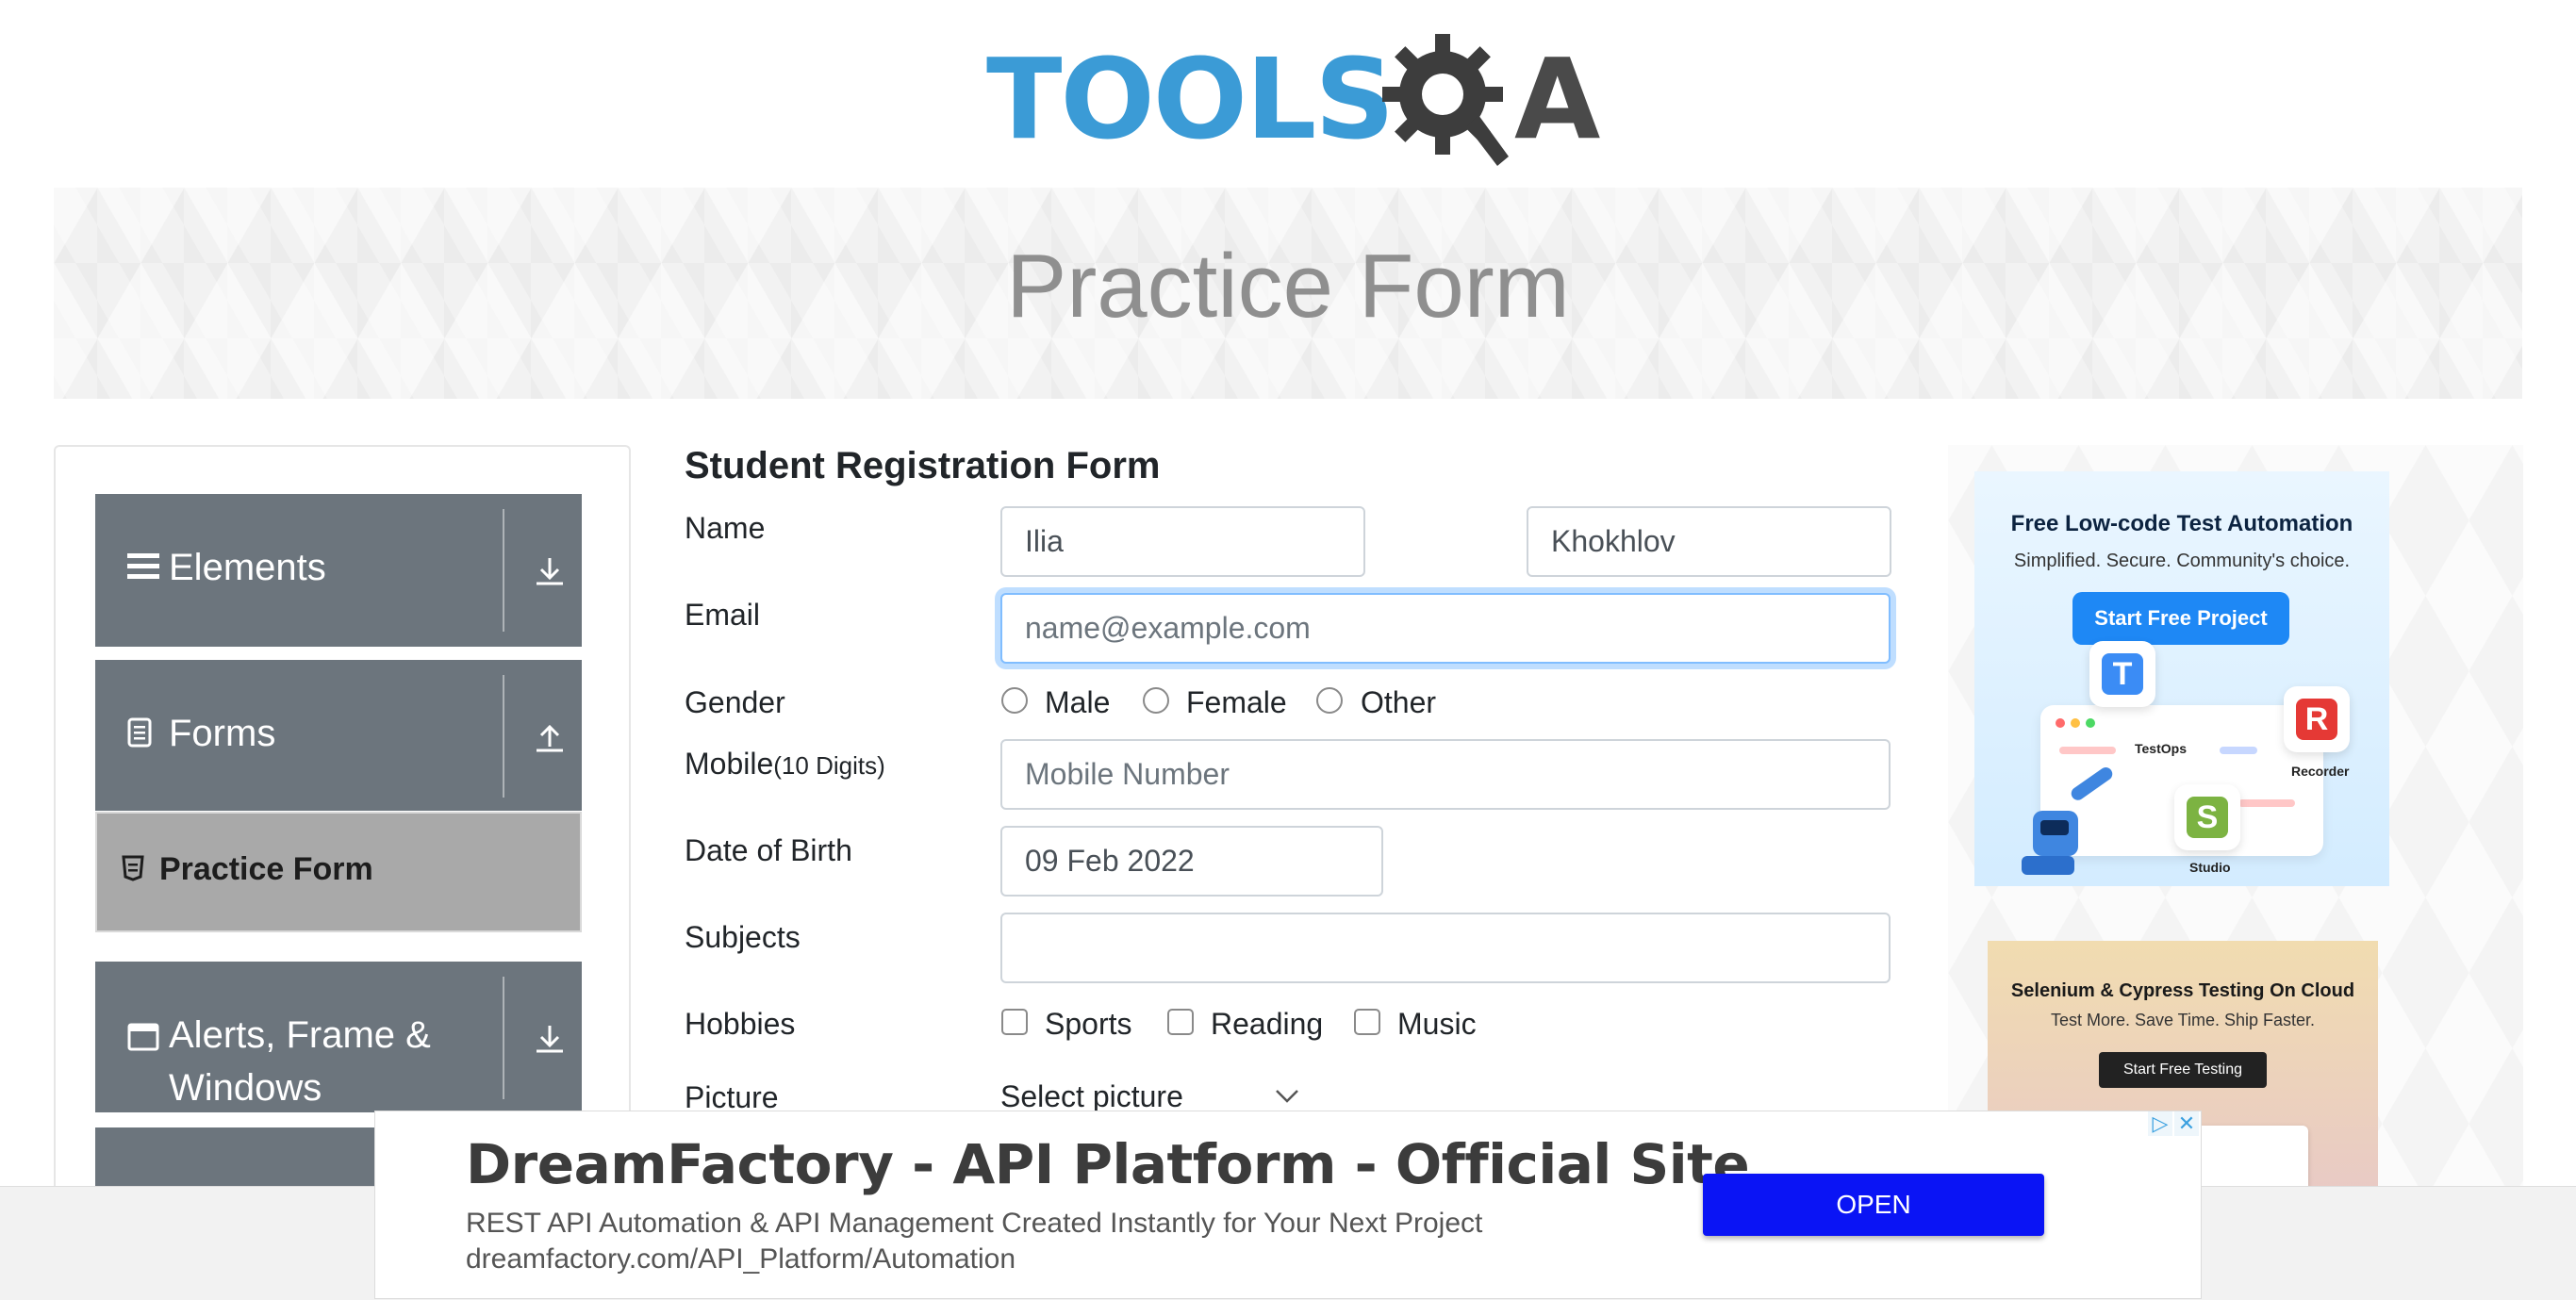 The width and height of the screenshot is (2576, 1300). Describe the element at coordinates (829, 765) in the screenshot. I see `mobile-hint: (10 Digits)` at that location.